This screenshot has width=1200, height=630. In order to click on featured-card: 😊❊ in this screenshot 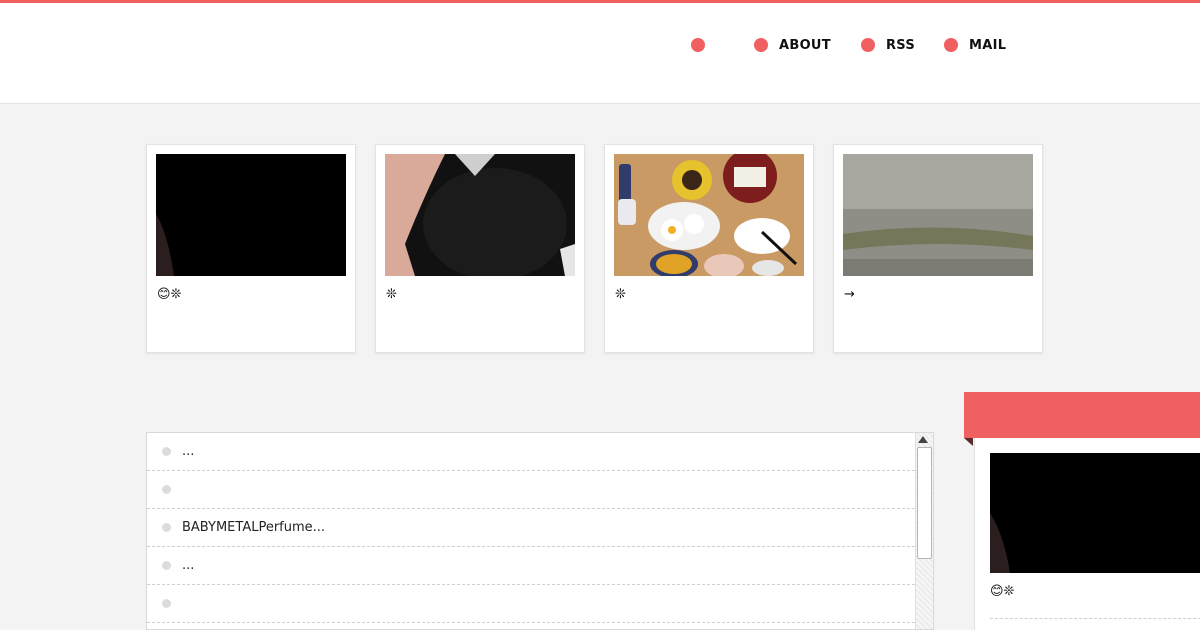, I will do `click(251, 248)`.